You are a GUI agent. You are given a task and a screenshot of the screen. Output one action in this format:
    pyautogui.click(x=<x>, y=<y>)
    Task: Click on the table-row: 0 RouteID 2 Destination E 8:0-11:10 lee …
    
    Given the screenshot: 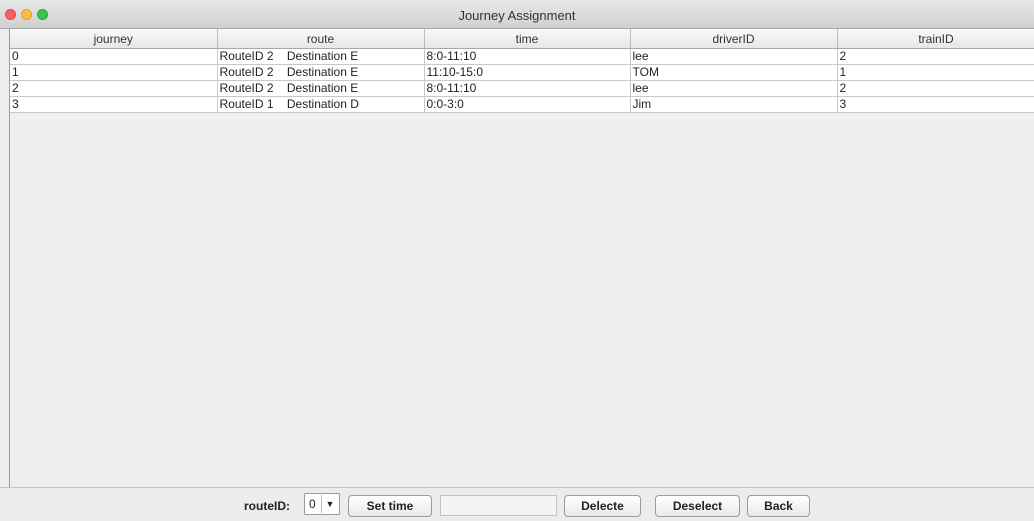 What is the action you would take?
    pyautogui.click(x=522, y=56)
    